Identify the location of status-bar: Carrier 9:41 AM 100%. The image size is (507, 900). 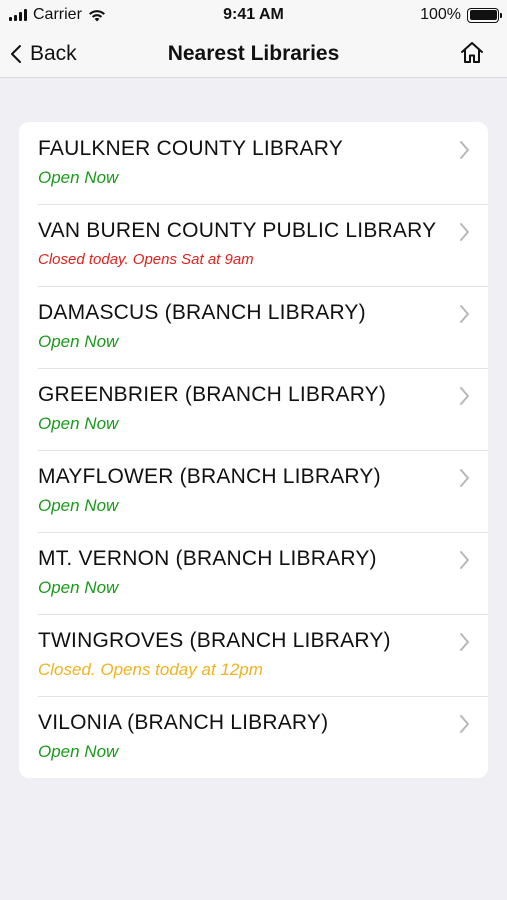
(253, 15).